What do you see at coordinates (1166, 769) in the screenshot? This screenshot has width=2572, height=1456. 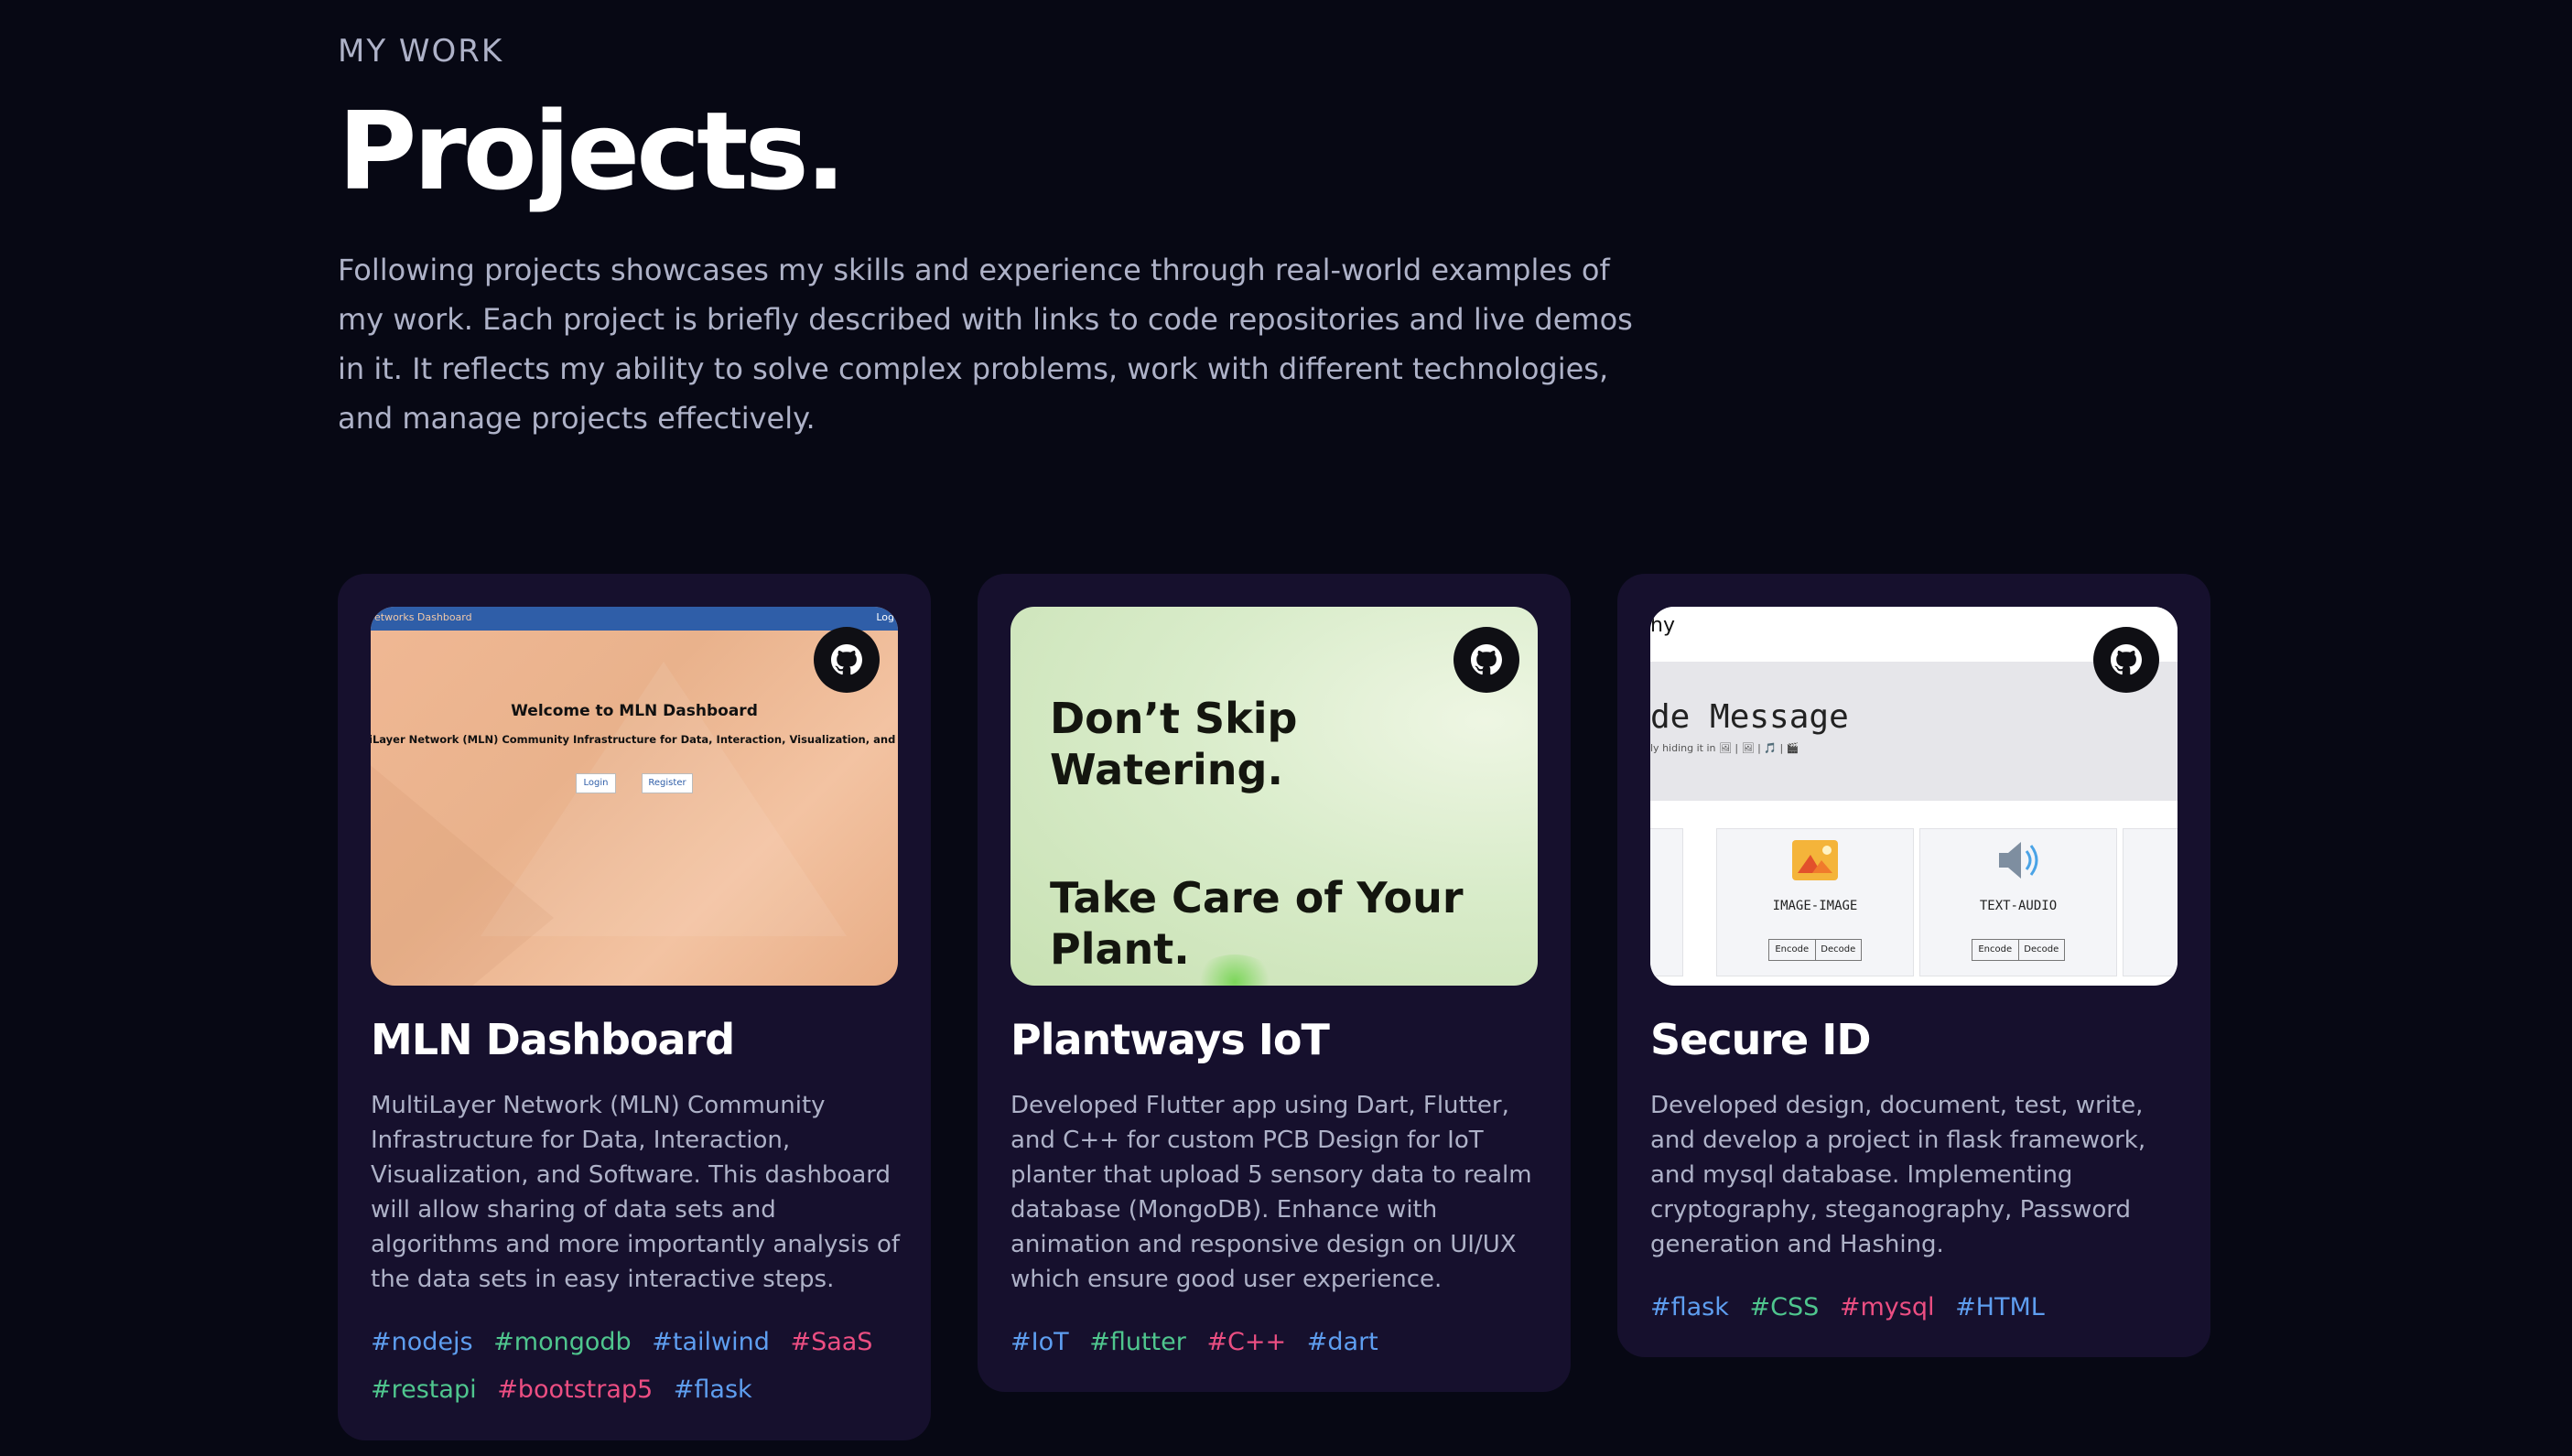 I see `preview-text: Watering.` at bounding box center [1166, 769].